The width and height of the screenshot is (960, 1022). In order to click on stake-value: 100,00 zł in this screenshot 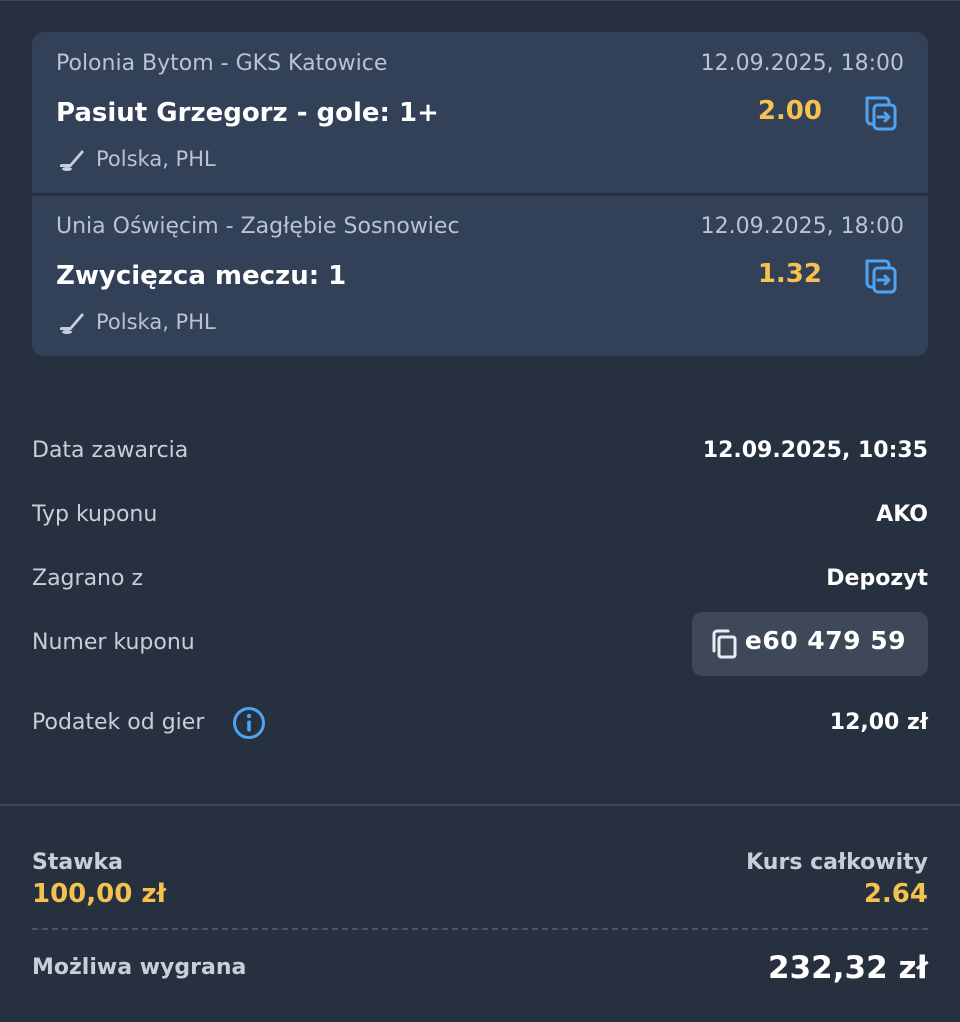, I will do `click(99, 894)`.